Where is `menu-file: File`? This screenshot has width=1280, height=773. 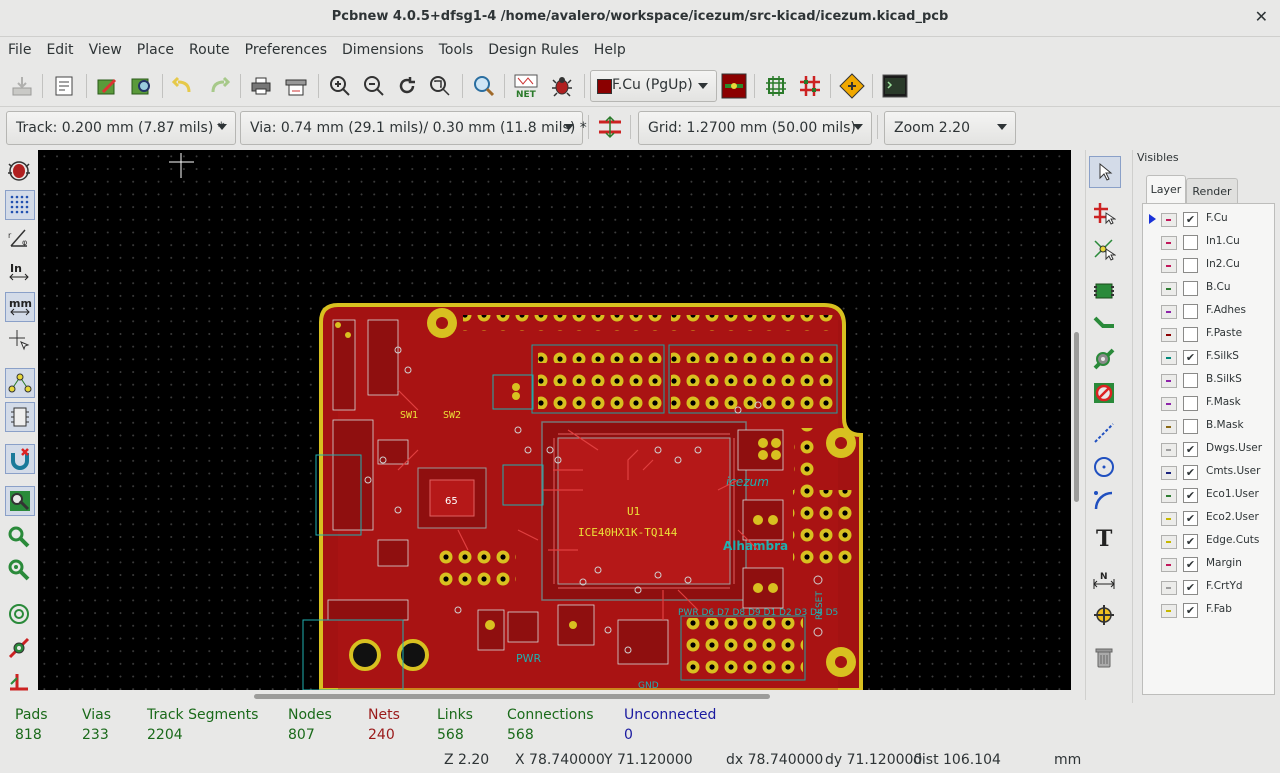
menu-file: File is located at coordinates (19, 47).